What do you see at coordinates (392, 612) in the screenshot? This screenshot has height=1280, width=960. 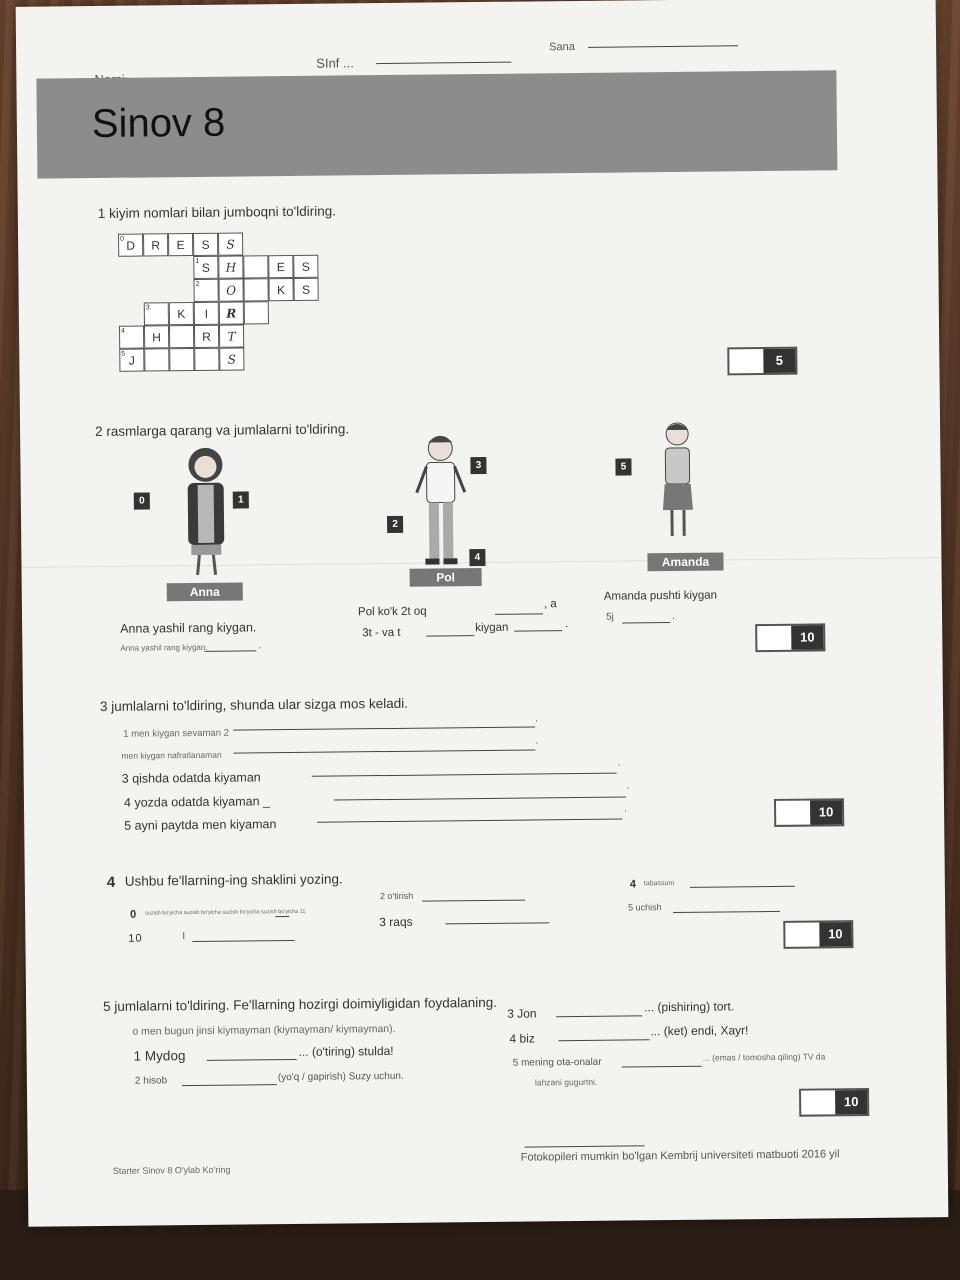 I see `q2-pol-line-a: Pol ko'k 2t oq` at bounding box center [392, 612].